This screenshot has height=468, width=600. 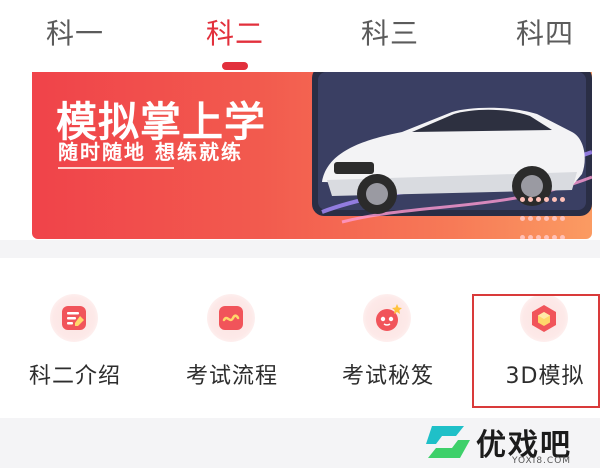 I want to click on process-icon, so click(x=231, y=318).